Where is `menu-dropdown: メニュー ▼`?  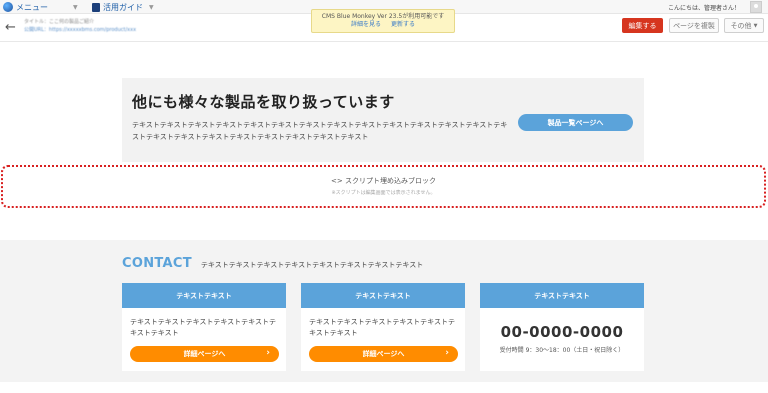 menu-dropdown: メニュー ▼ is located at coordinates (40, 7).